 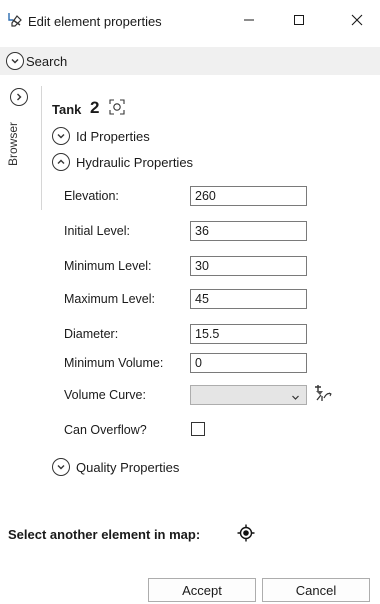 I want to click on minimize-button, so click(x=249, y=21).